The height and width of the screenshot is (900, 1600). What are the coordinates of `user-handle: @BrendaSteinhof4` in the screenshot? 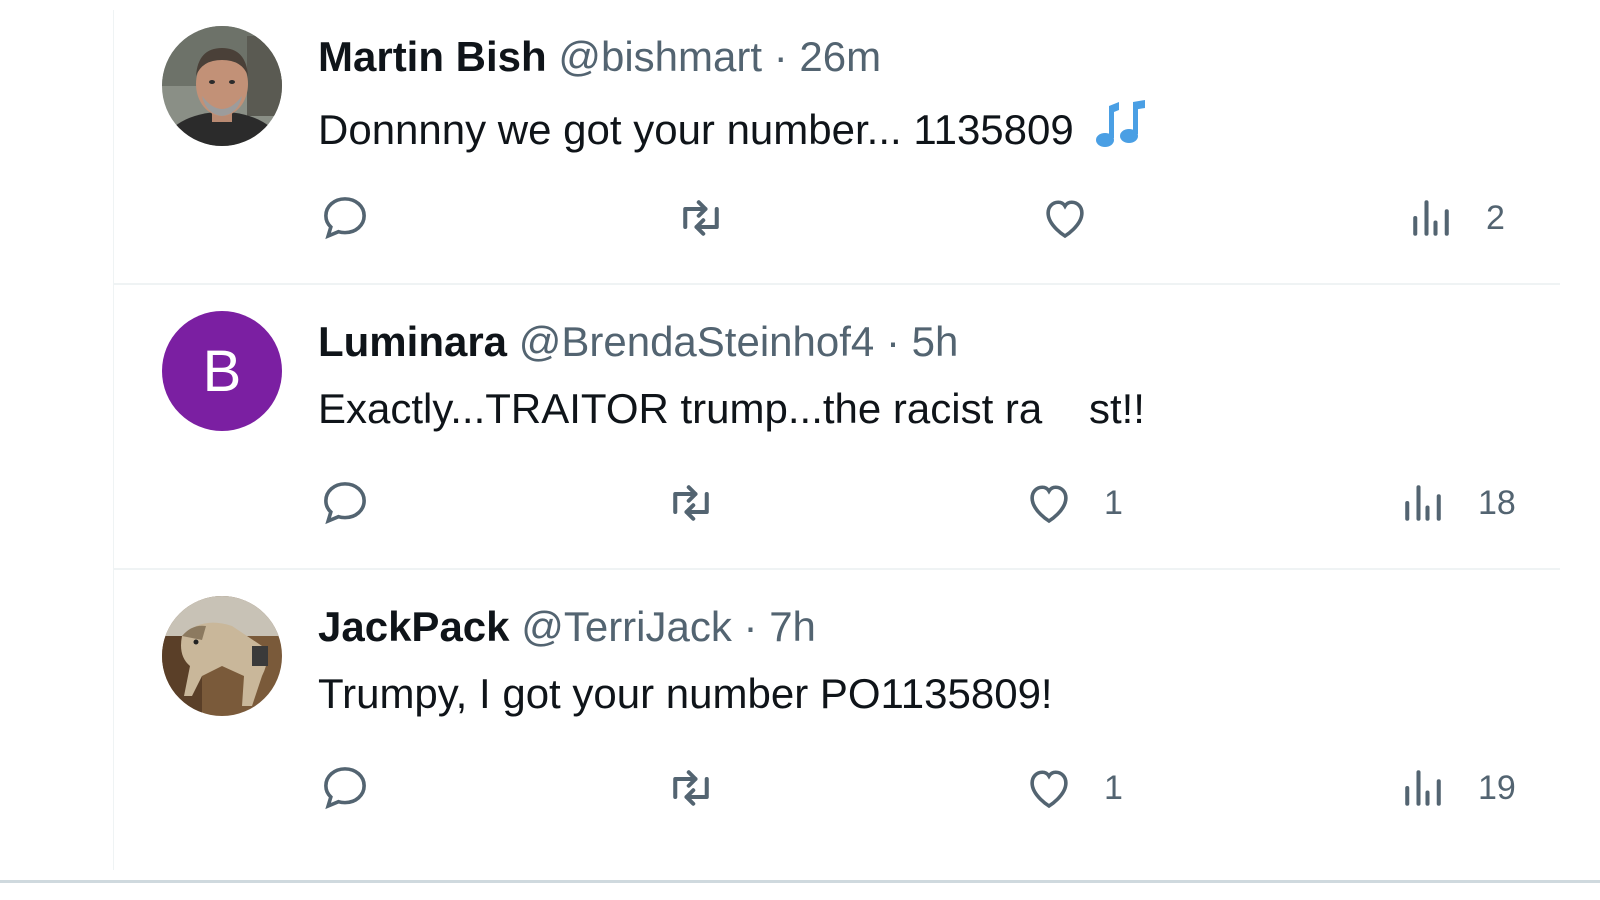 It's located at (697, 341).